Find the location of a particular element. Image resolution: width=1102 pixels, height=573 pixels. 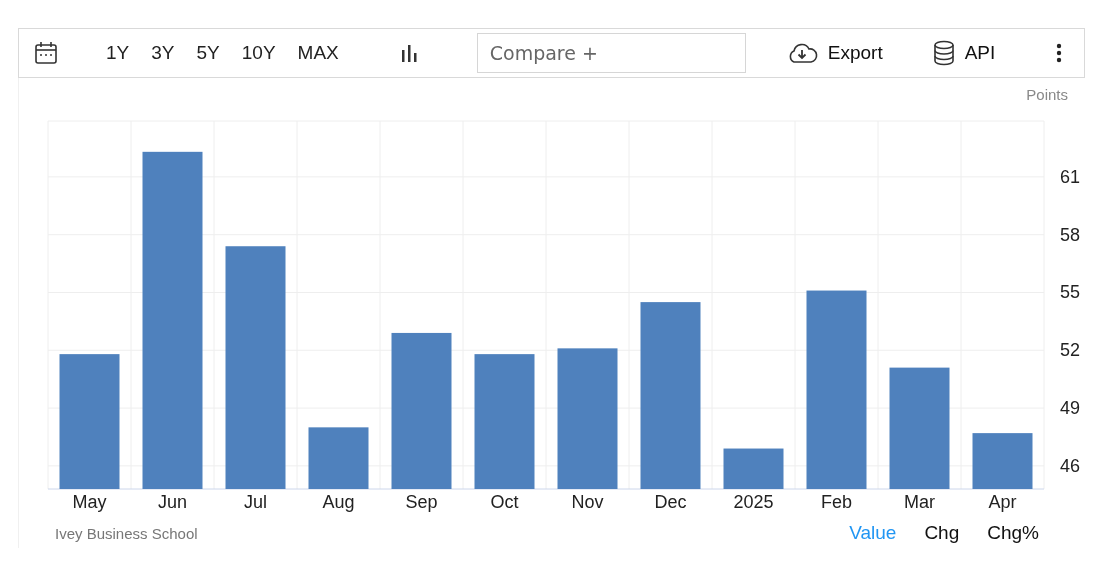

x-axis-label: Jul is located at coordinates (255, 502).